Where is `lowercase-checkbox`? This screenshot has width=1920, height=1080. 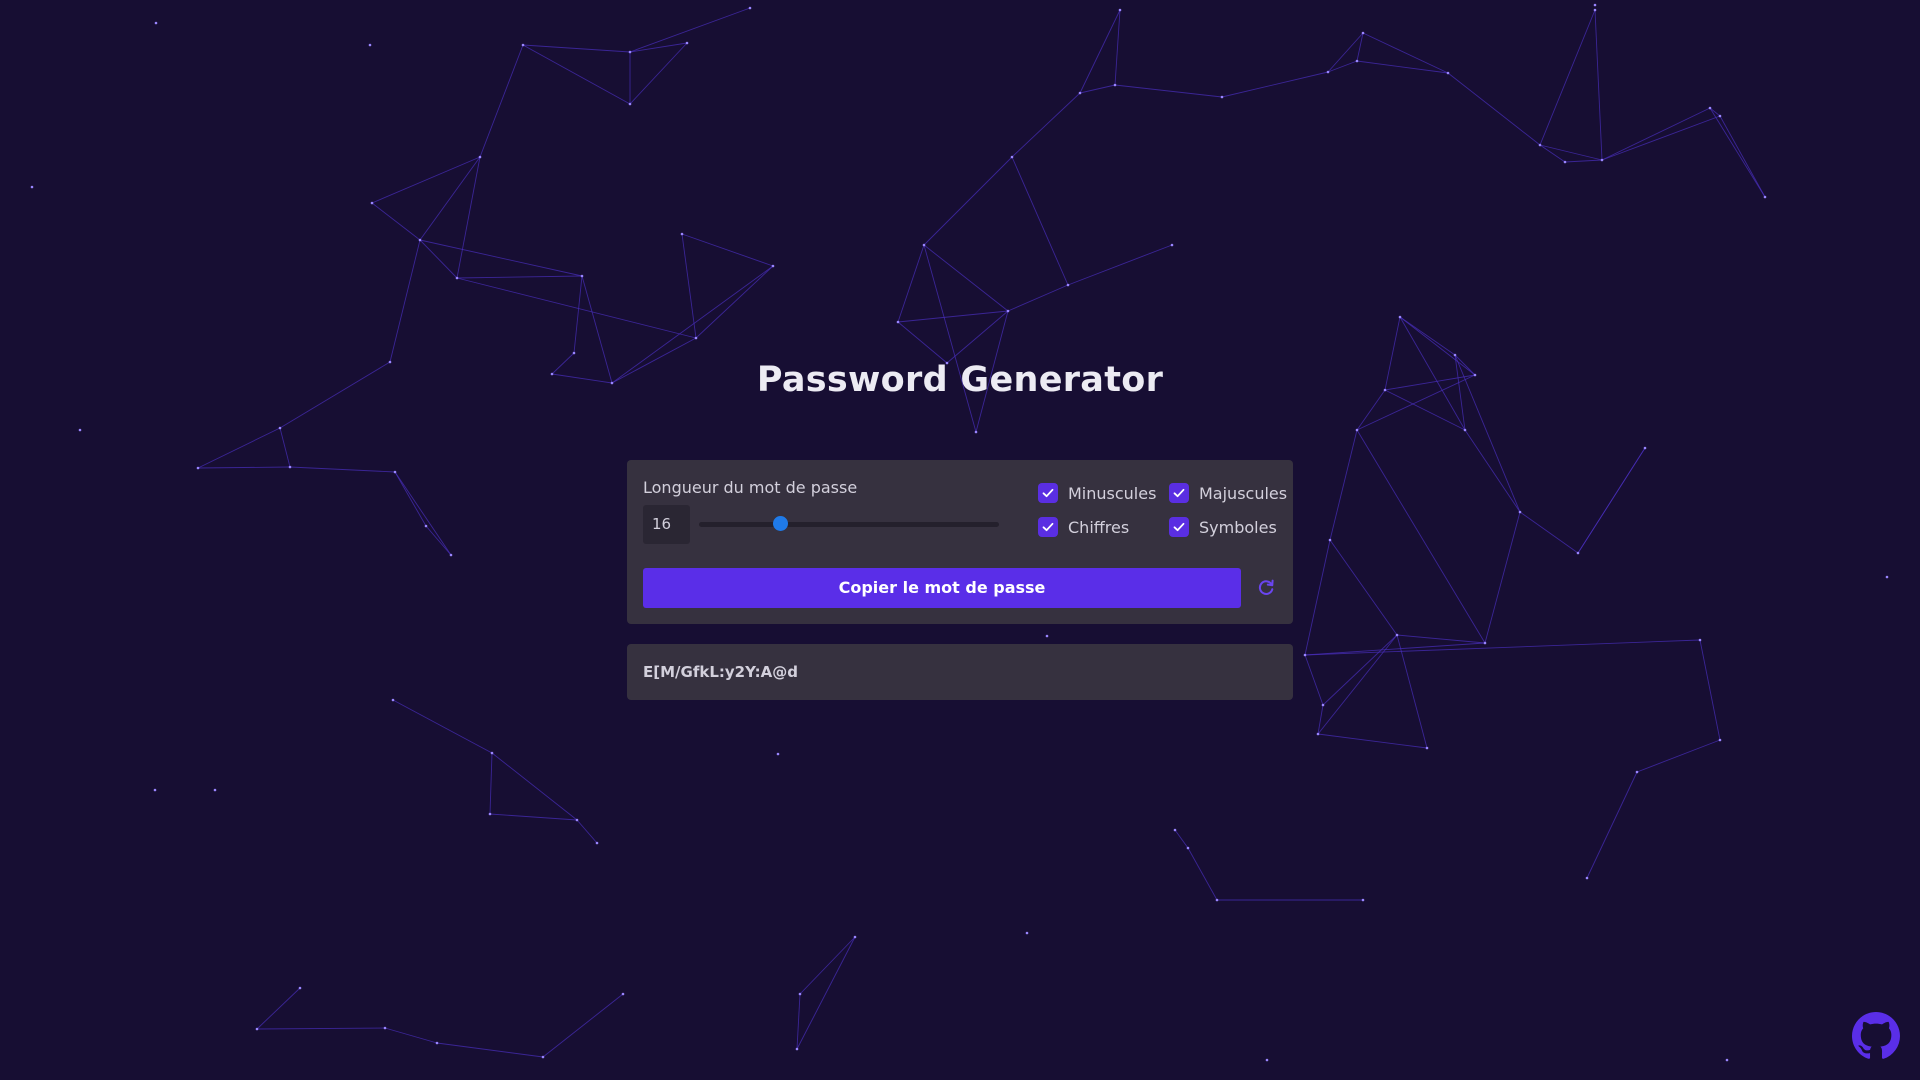
lowercase-checkbox is located at coordinates (1048, 493).